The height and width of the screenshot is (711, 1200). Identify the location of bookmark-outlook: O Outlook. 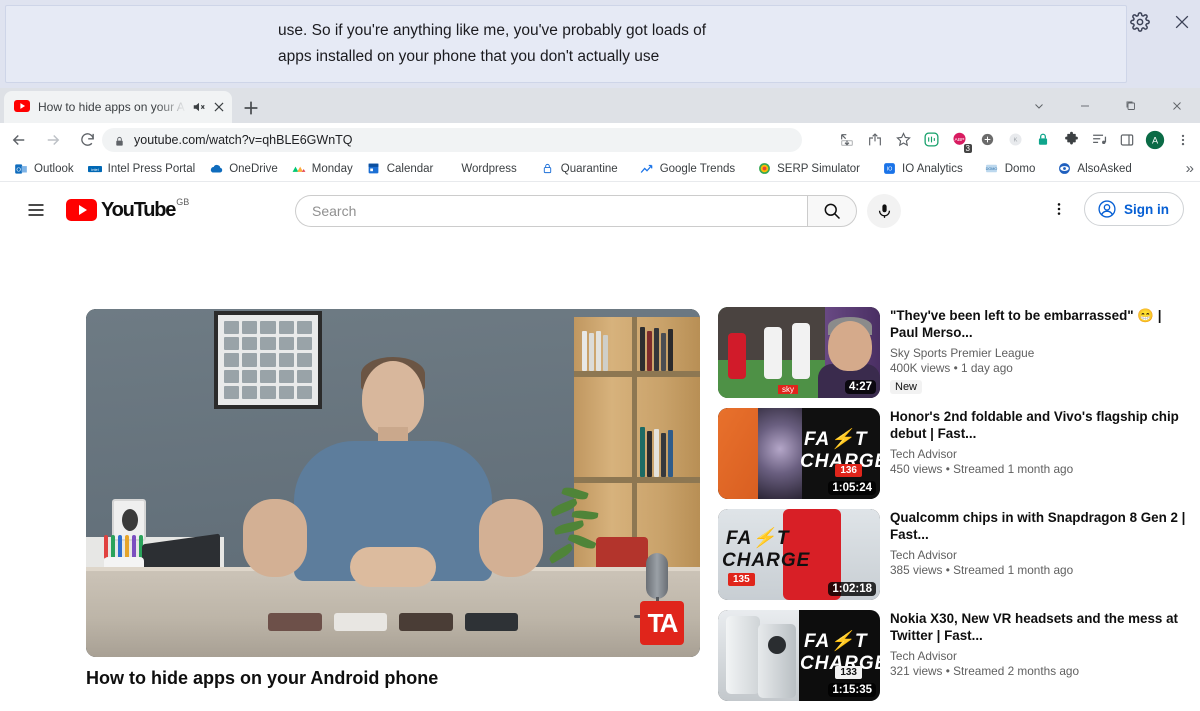
(44, 169).